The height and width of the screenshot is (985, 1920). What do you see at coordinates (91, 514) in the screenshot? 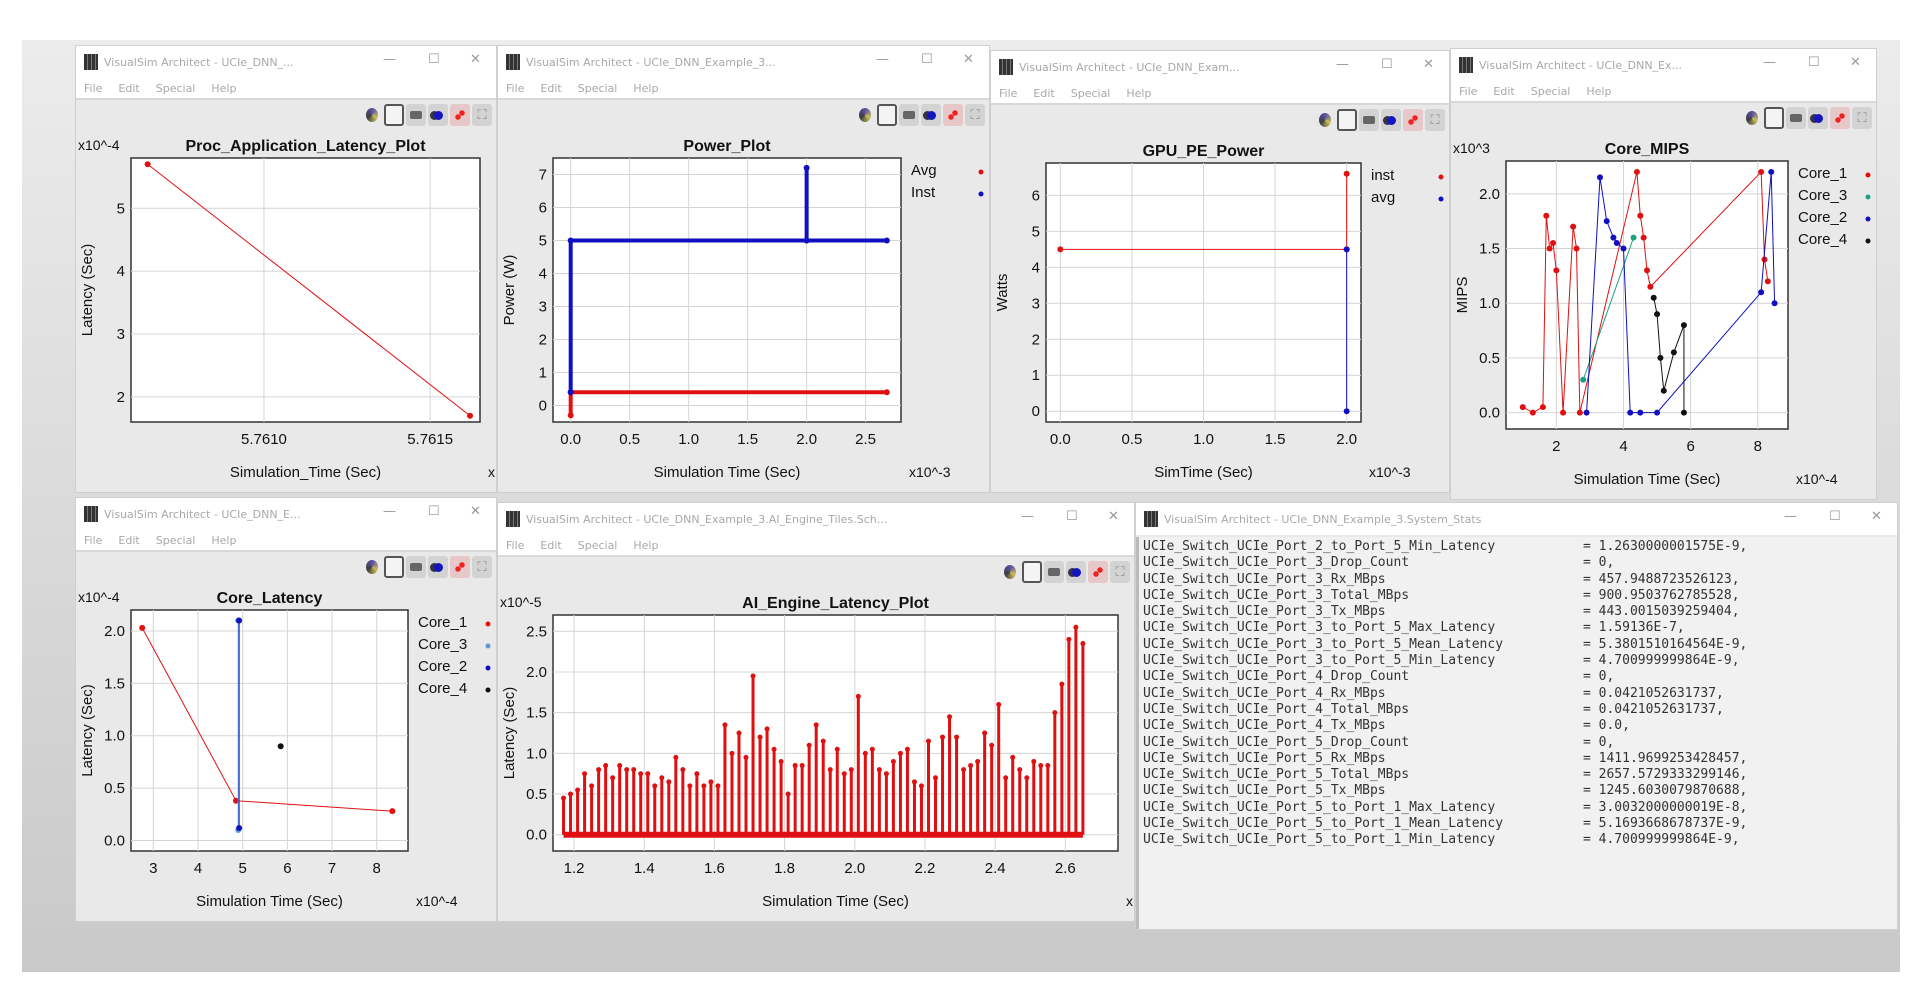
I see `app-icon` at bounding box center [91, 514].